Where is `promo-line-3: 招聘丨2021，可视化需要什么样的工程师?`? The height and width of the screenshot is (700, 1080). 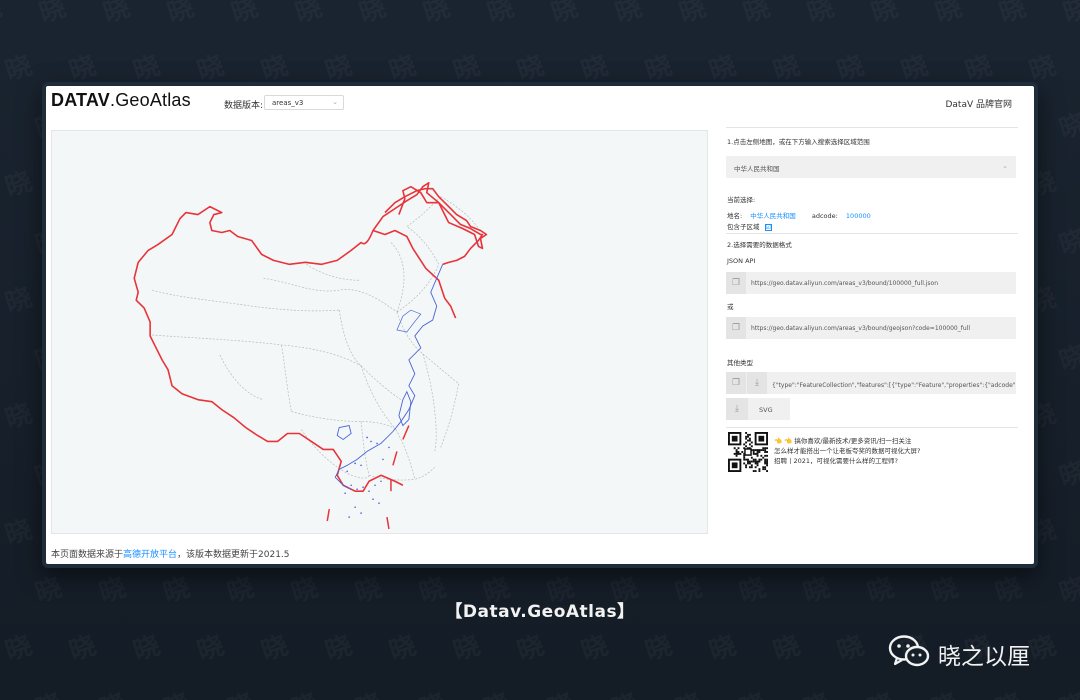 promo-line-3: 招聘丨2021，可视化需要什么样的工程师? is located at coordinates (836, 460).